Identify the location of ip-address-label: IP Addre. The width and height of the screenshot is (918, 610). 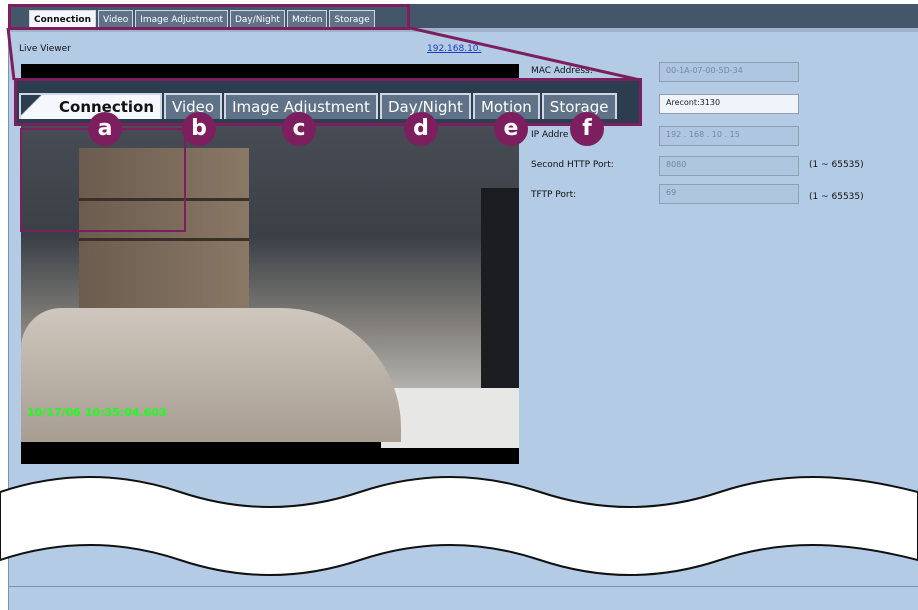
(550, 135).